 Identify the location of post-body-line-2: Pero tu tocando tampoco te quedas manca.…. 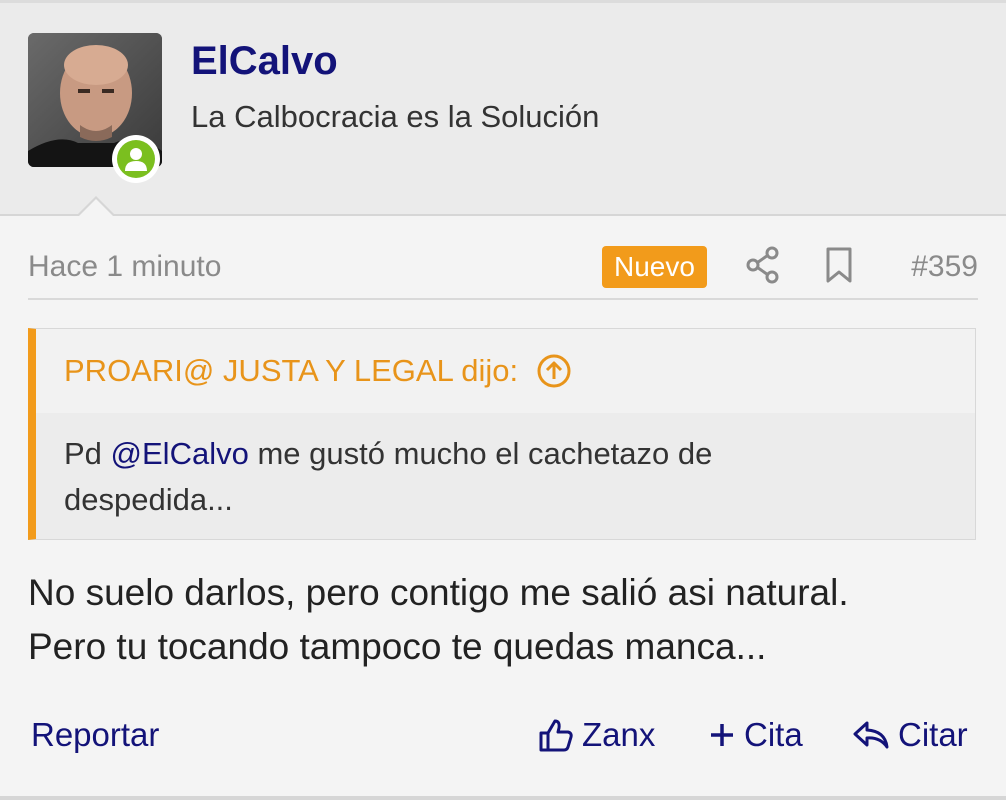
(397, 646).